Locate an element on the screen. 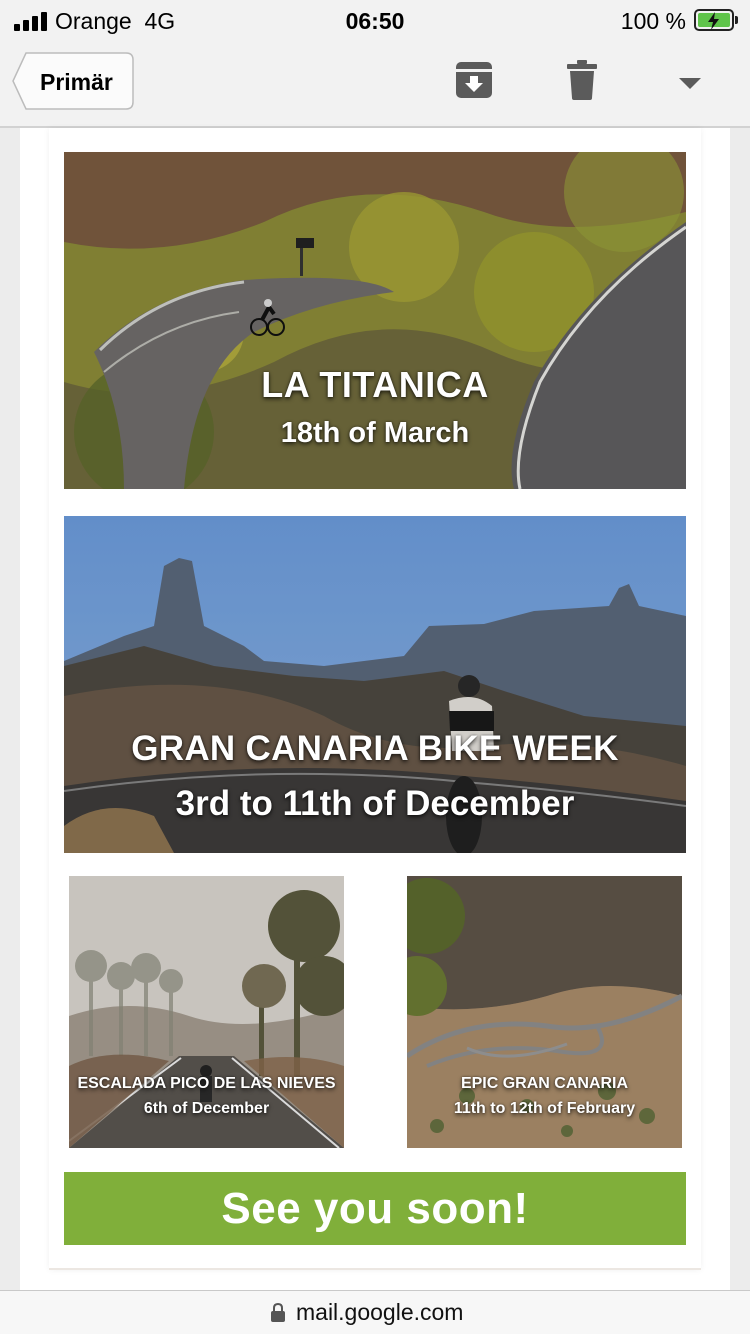 This screenshot has height=1334, width=750. back-button: Primär is located at coordinates (73, 81).